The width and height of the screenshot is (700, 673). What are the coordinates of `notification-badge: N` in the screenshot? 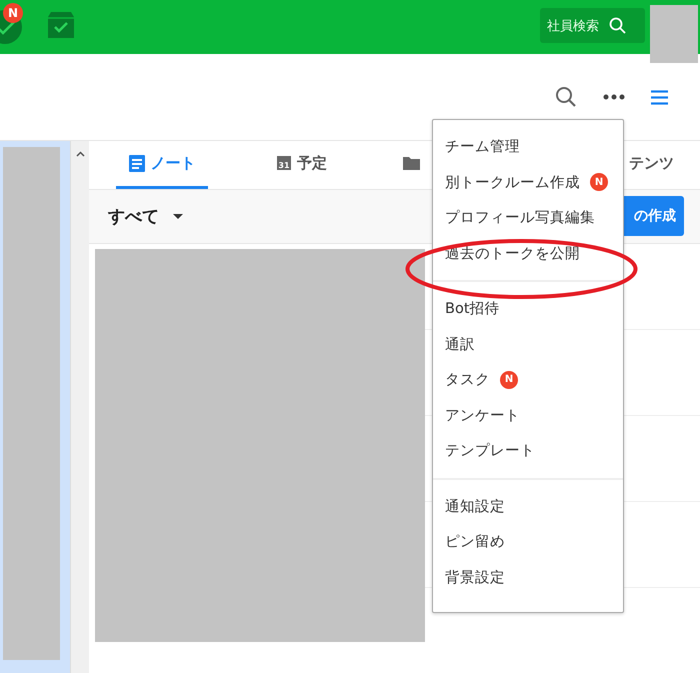 It's located at (13, 13).